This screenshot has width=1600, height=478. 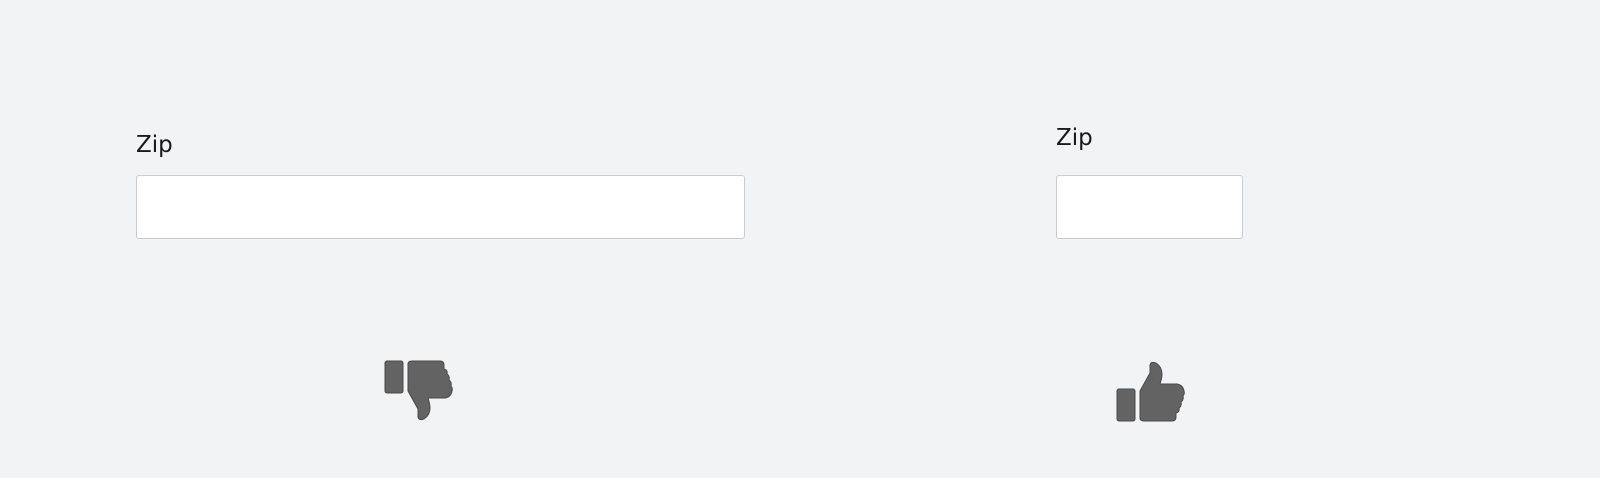 What do you see at coordinates (419, 391) in the screenshot?
I see `thumbs-down-icon` at bounding box center [419, 391].